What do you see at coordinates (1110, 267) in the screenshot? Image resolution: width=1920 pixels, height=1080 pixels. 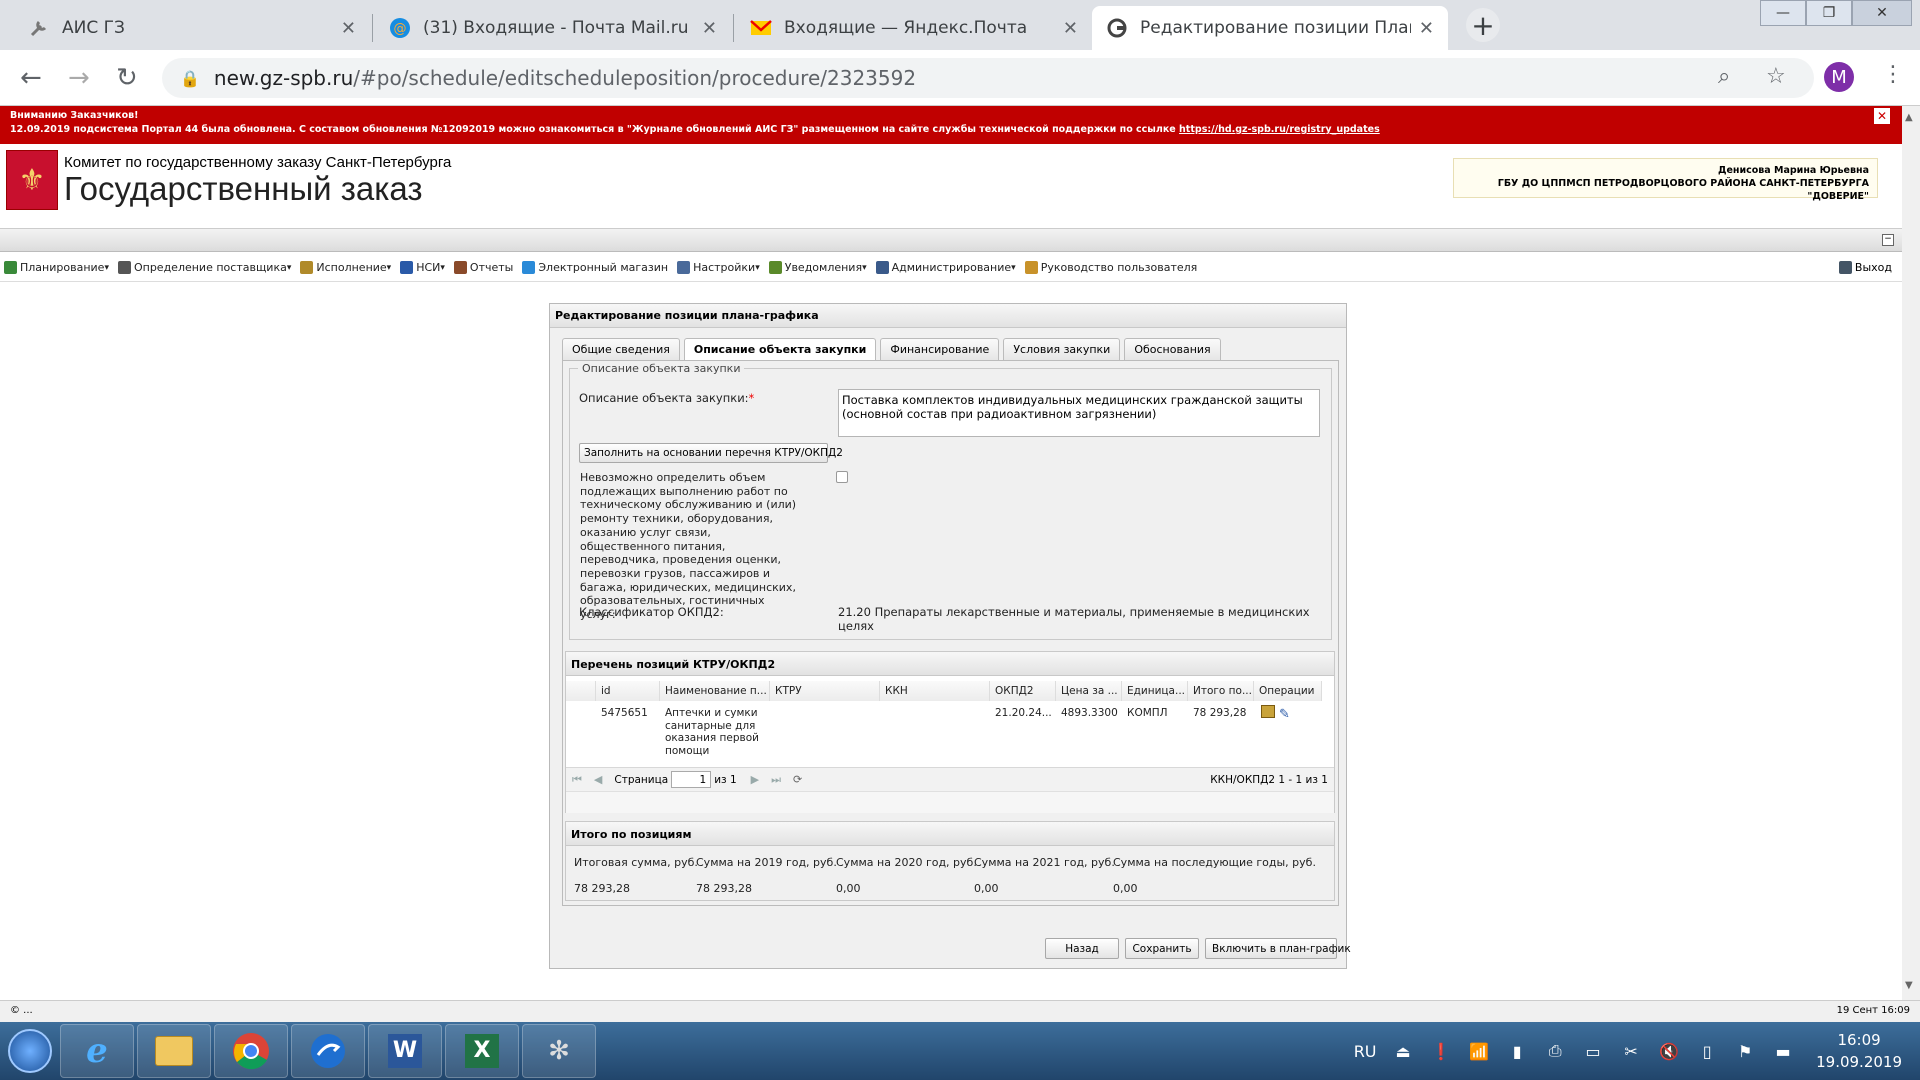 I see `menu-item-9: Руководство пользователя` at bounding box center [1110, 267].